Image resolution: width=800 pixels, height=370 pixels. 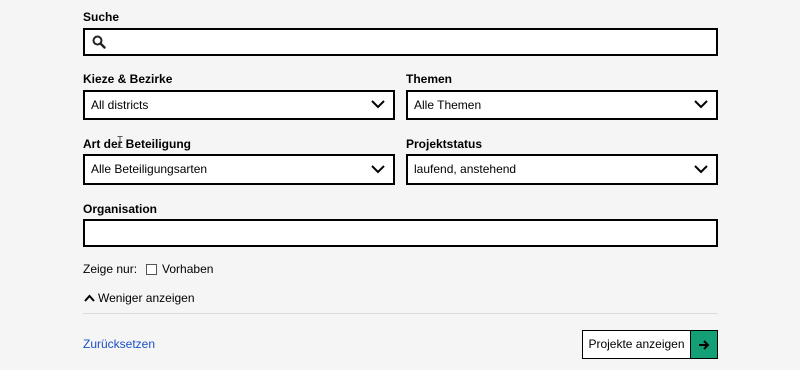 What do you see at coordinates (110, 269) in the screenshot?
I see `show-only-label: Zeige nur:` at bounding box center [110, 269].